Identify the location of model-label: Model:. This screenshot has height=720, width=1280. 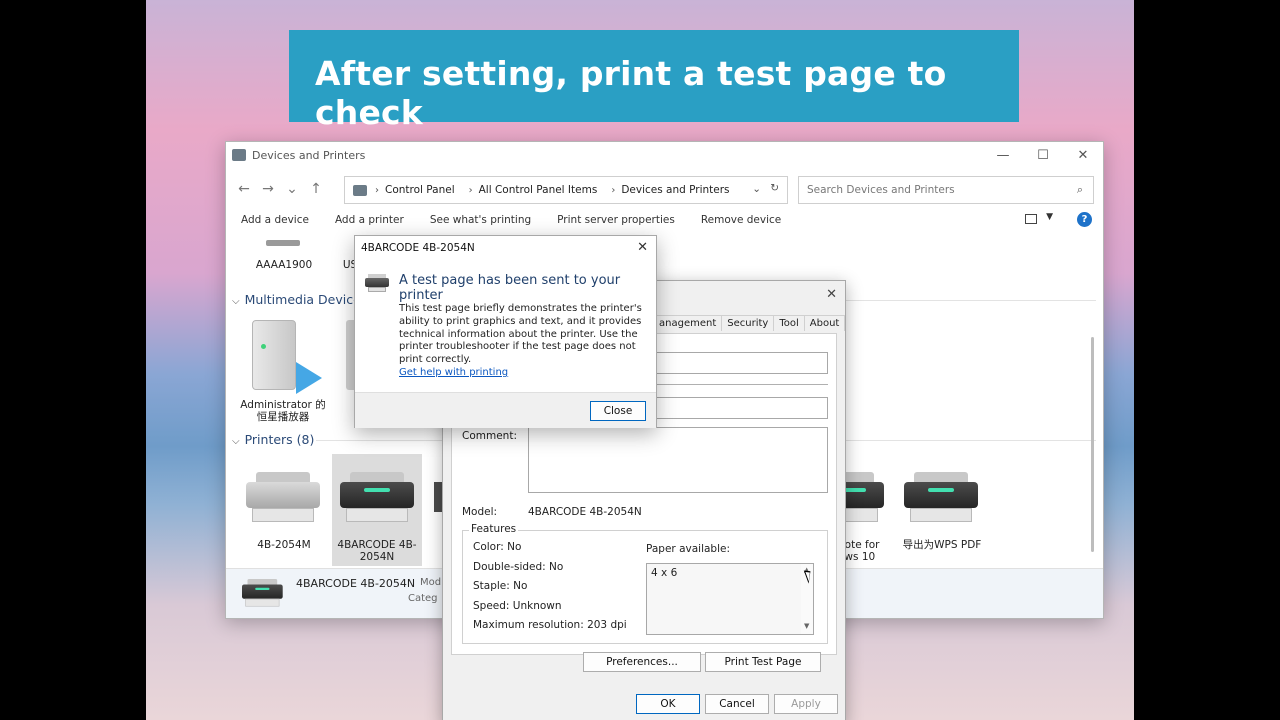
(480, 512).